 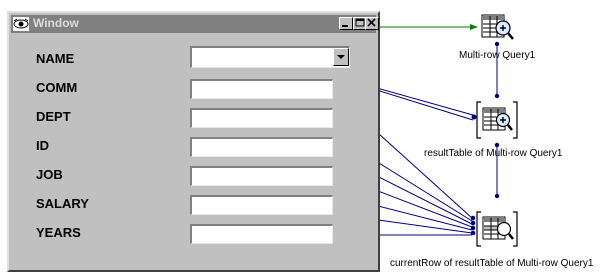 What do you see at coordinates (21, 24) in the screenshot?
I see `eye-icon` at bounding box center [21, 24].